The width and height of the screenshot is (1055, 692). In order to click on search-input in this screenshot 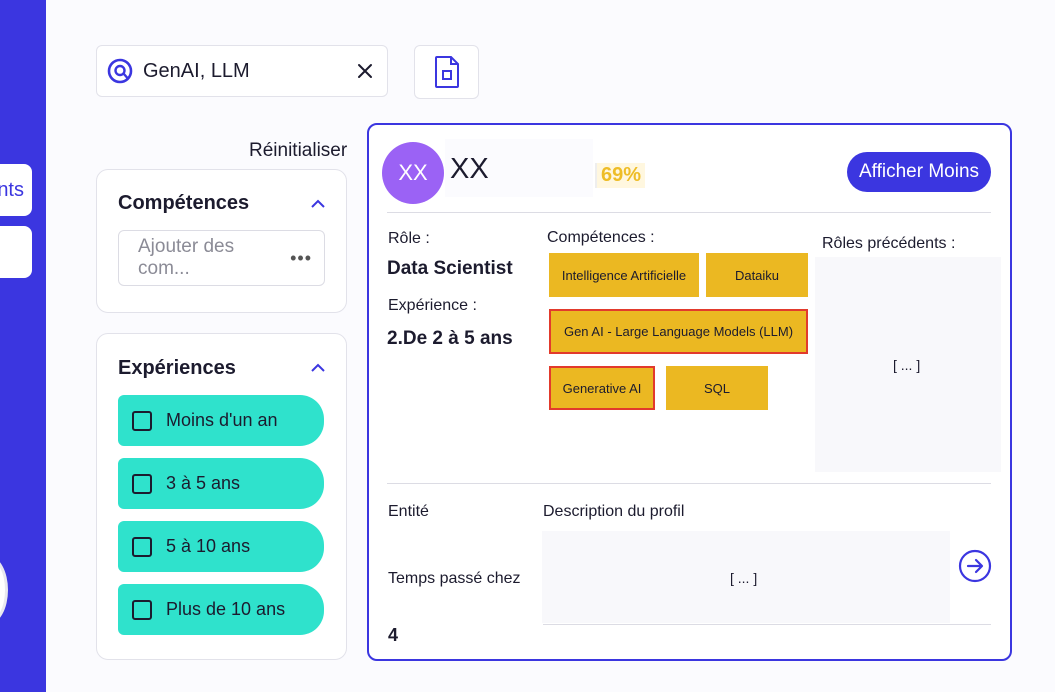, I will do `click(243, 71)`.